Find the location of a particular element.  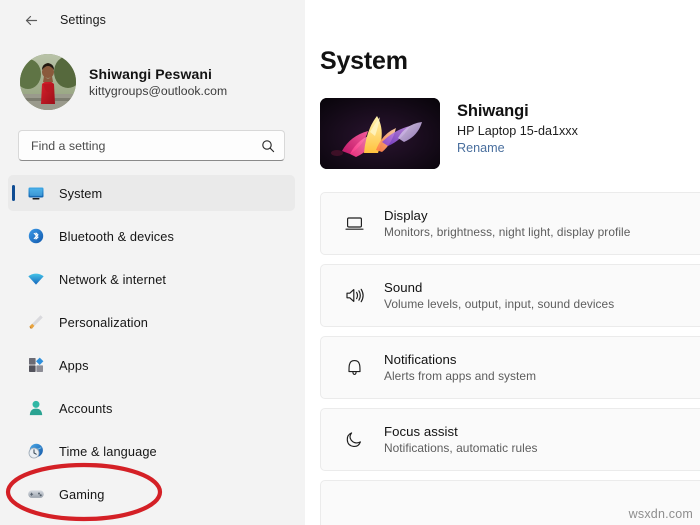

card-subtitle: Alerts from apps and system is located at coordinates (460, 376).